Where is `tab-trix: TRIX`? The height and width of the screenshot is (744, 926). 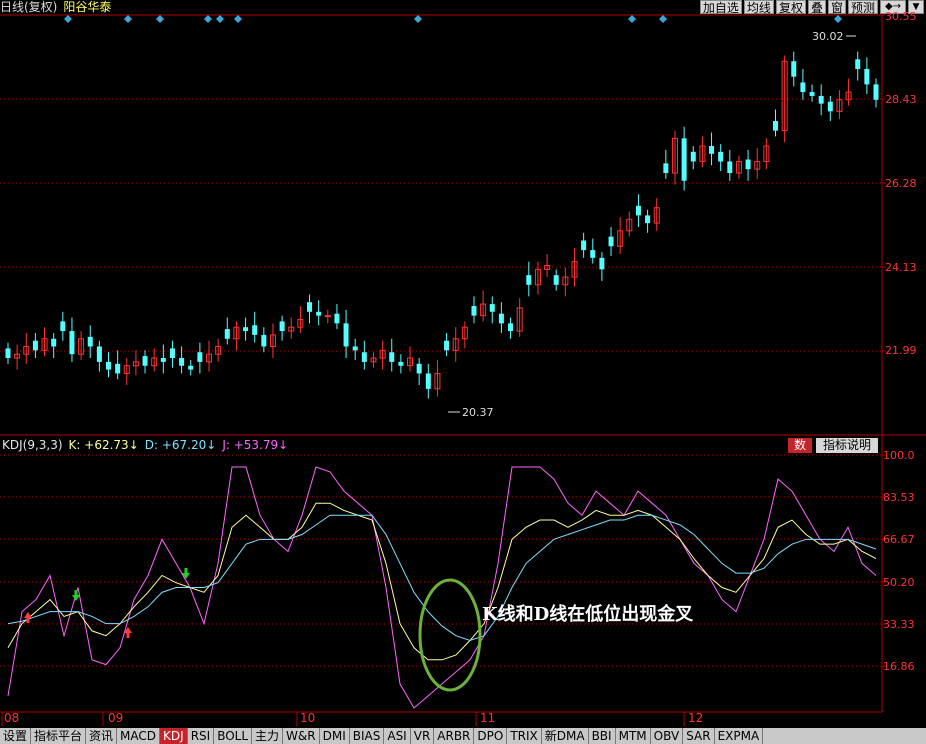
tab-trix: TRIX is located at coordinates (524, 736).